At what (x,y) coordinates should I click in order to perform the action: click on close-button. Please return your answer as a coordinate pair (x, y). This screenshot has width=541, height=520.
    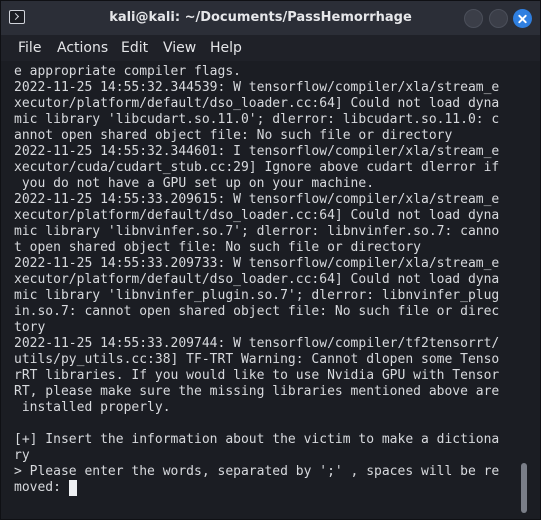
    Looking at the image, I should click on (522, 18).